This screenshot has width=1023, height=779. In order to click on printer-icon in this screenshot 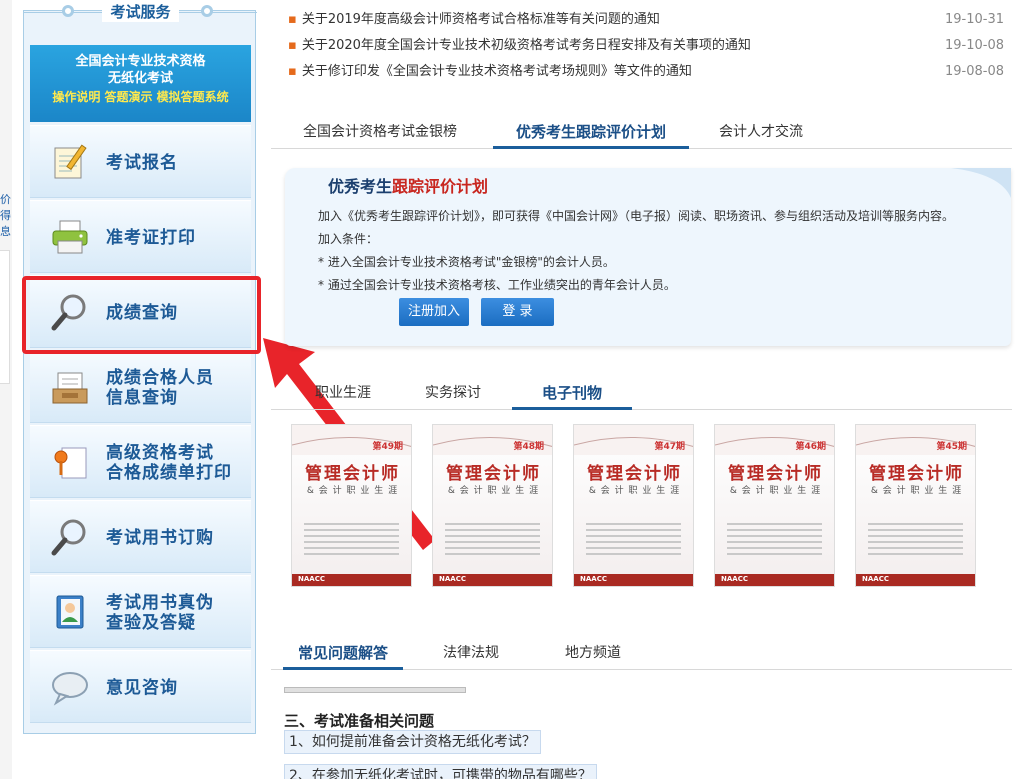, I will do `click(70, 237)`.